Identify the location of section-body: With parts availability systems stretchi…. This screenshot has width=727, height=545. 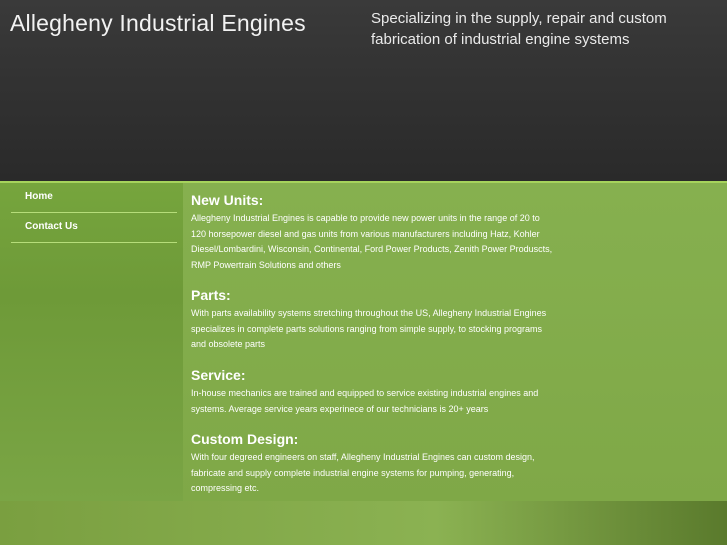
(369, 328).